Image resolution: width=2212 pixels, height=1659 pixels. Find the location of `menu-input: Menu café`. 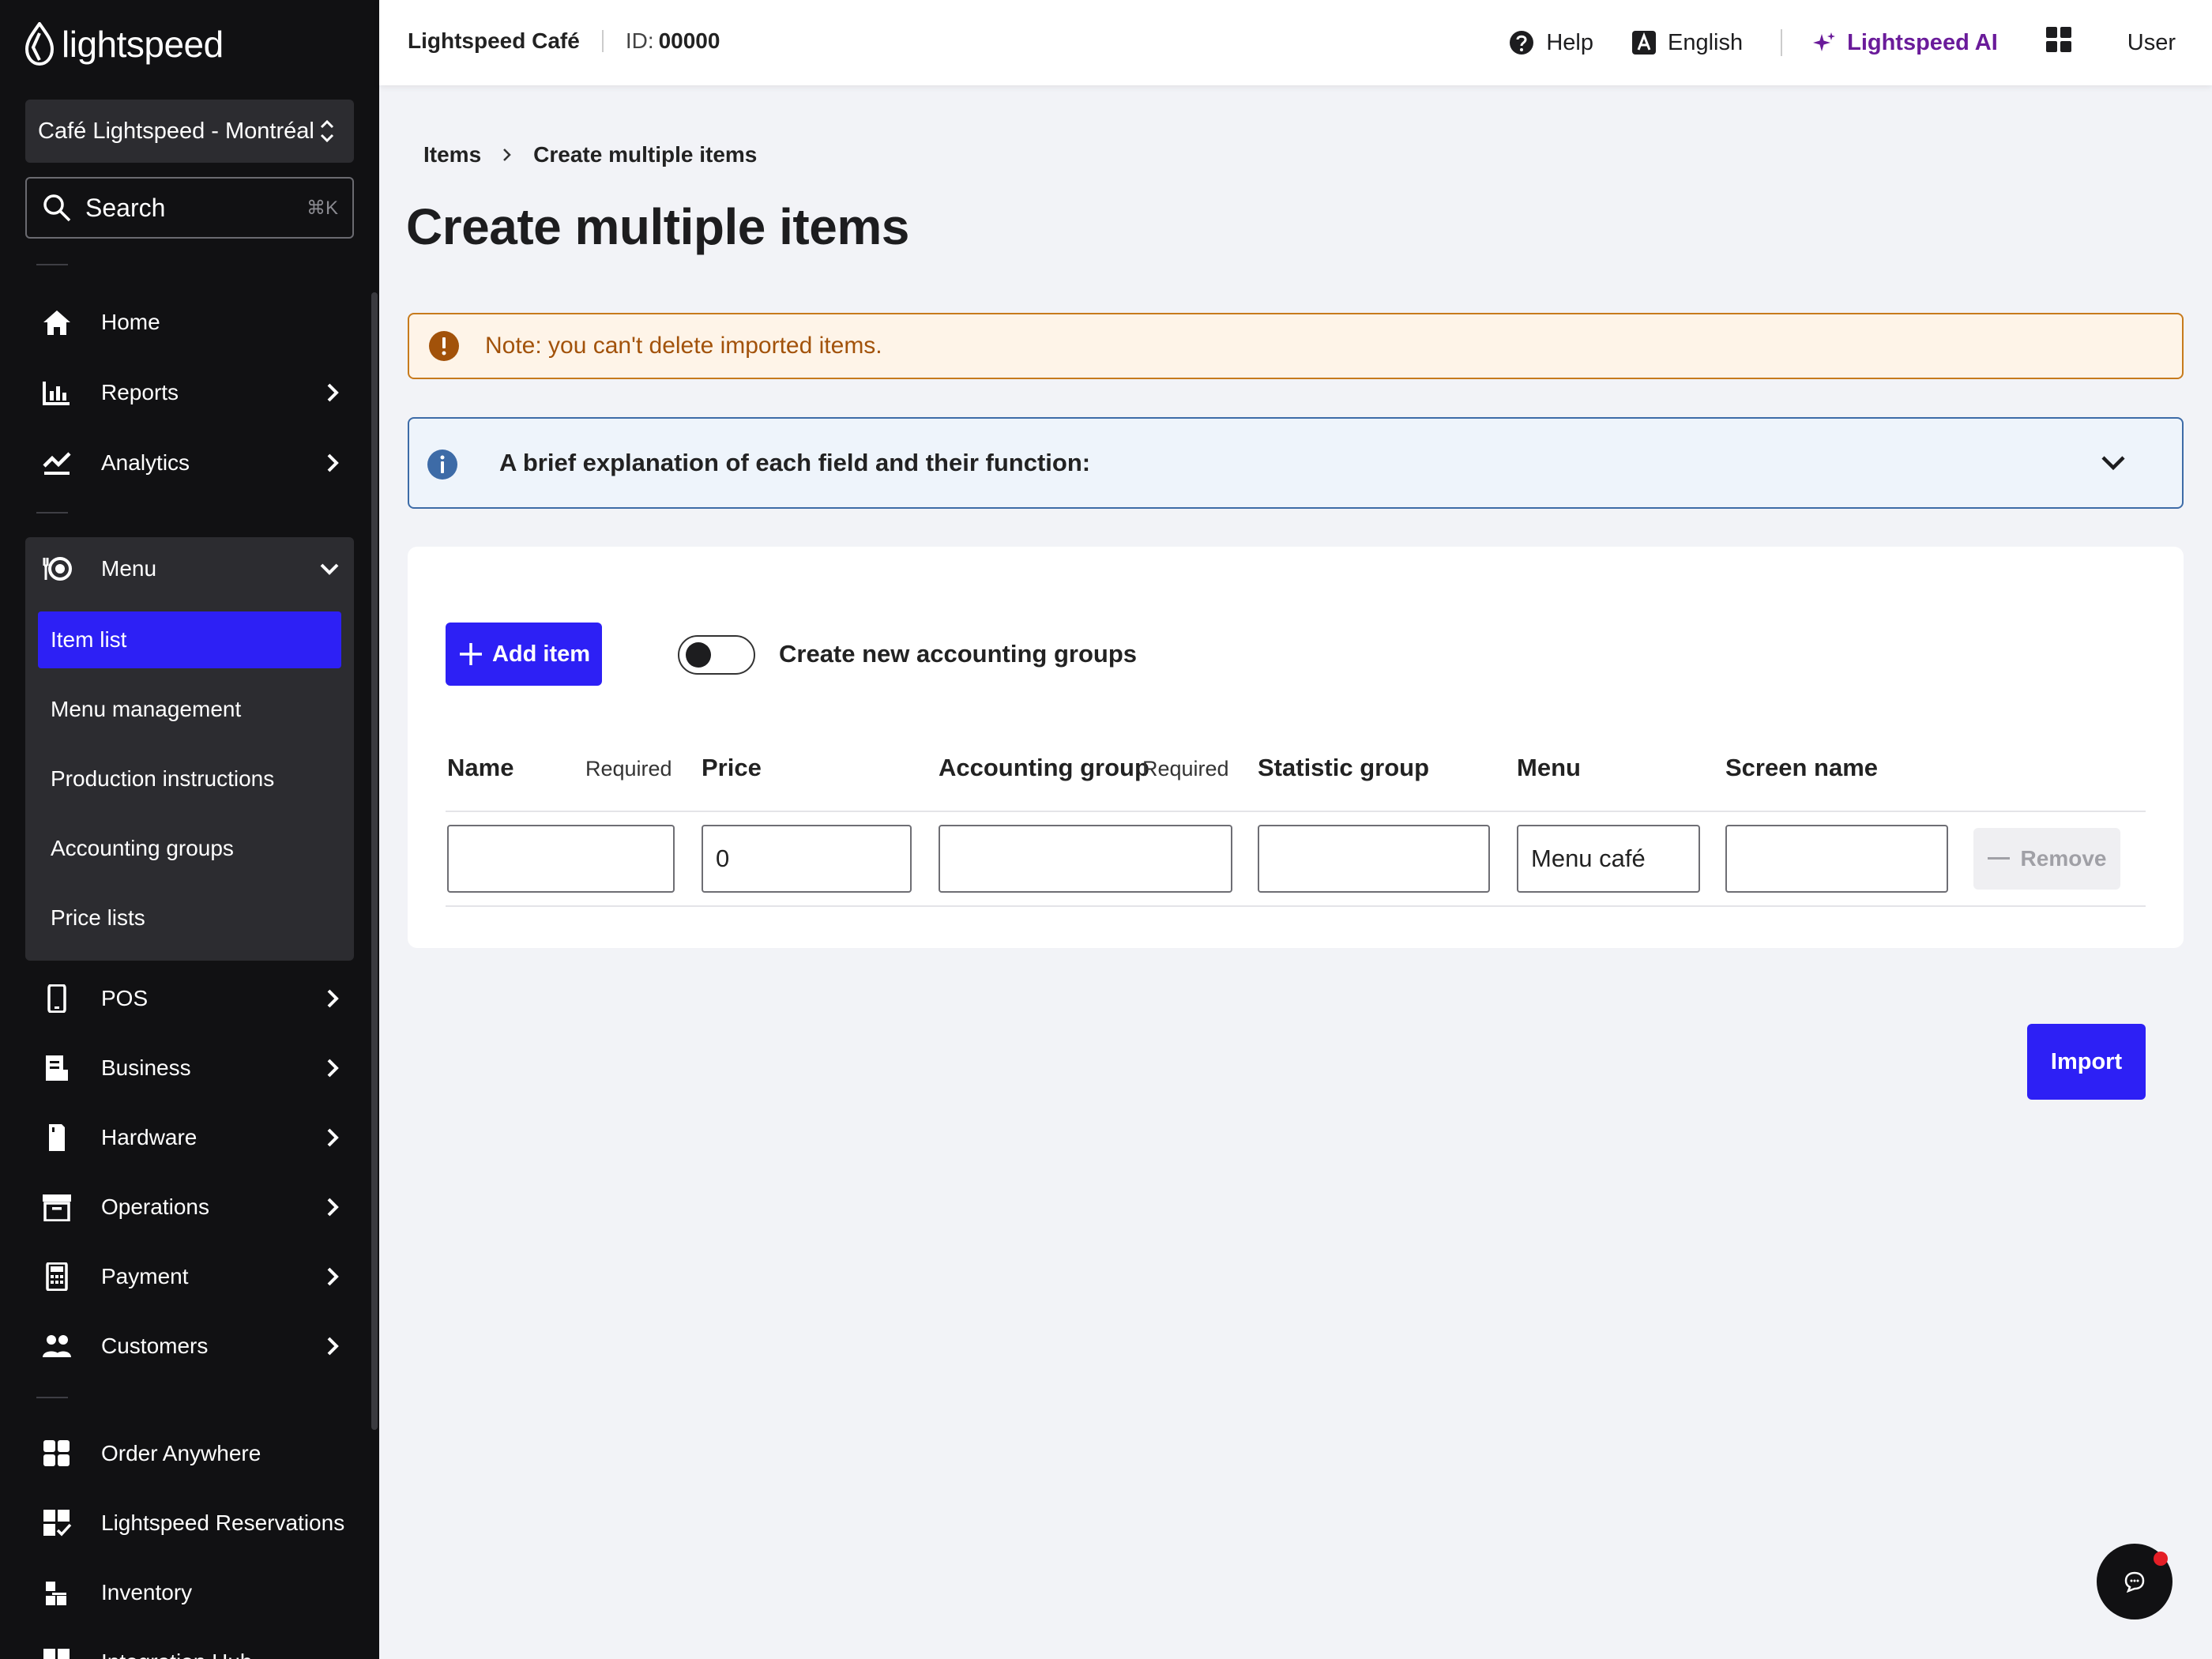

menu-input: Menu café is located at coordinates (1609, 859).